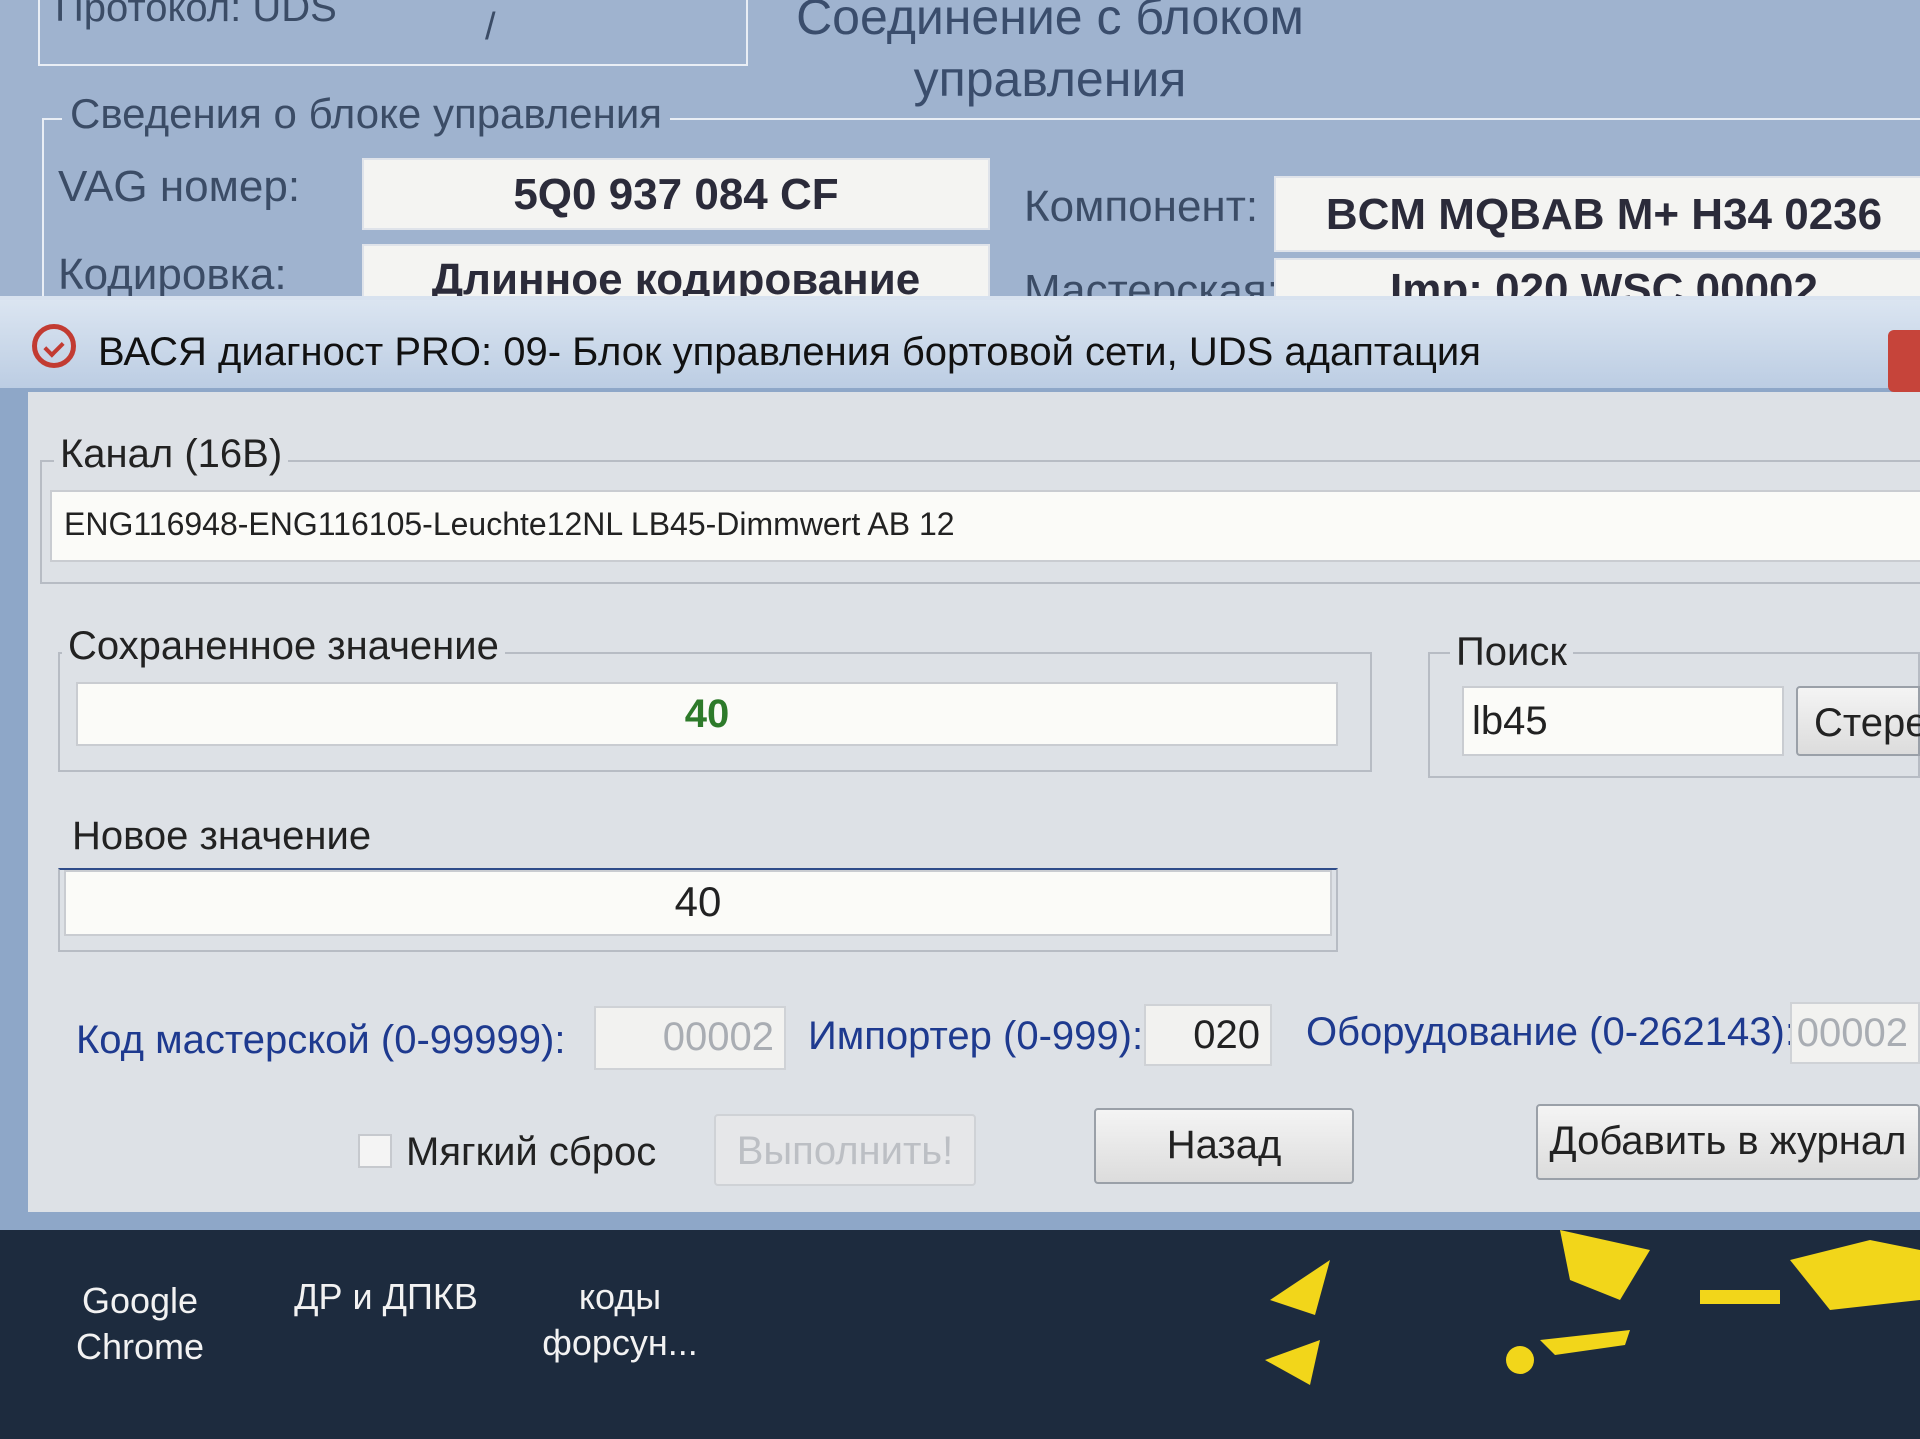 The height and width of the screenshot is (1439, 1920). Describe the element at coordinates (1208, 1035) in the screenshot. I see `importer-input: 020` at that location.